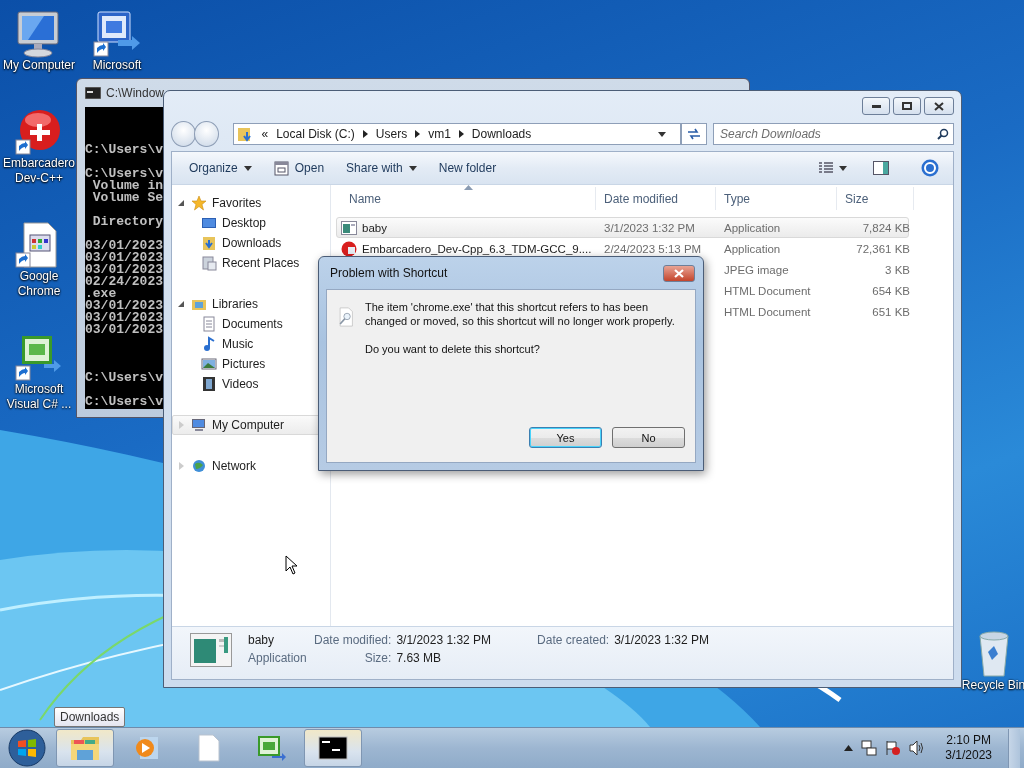 The image size is (1024, 768). Describe the element at coordinates (117, 34) in the screenshot. I see `application-icon` at that location.